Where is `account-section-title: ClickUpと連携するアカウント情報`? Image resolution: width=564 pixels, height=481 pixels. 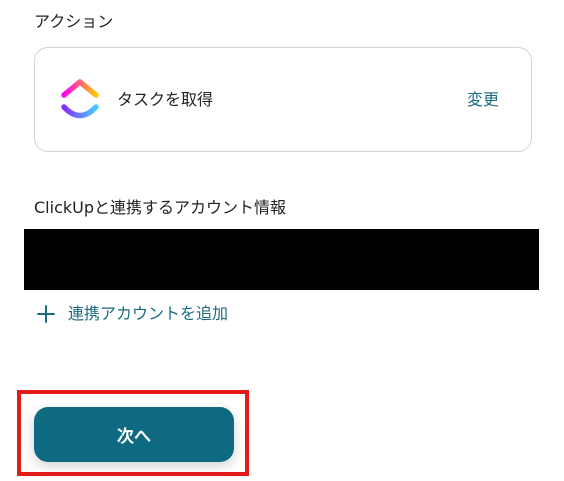
account-section-title: ClickUpと連携するアカウント情報 is located at coordinates (160, 207).